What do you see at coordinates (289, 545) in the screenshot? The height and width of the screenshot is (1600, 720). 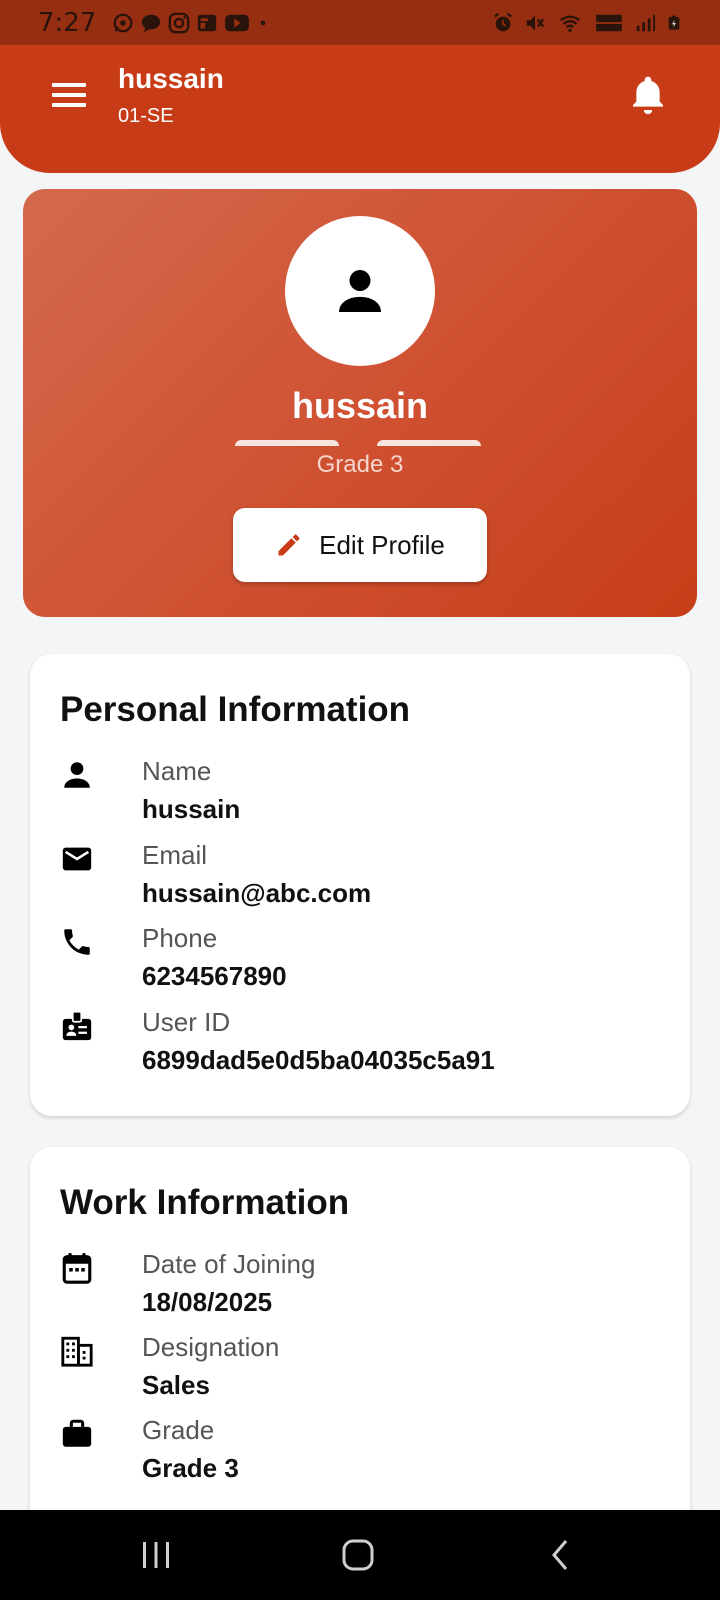 I see `edit-icon` at bounding box center [289, 545].